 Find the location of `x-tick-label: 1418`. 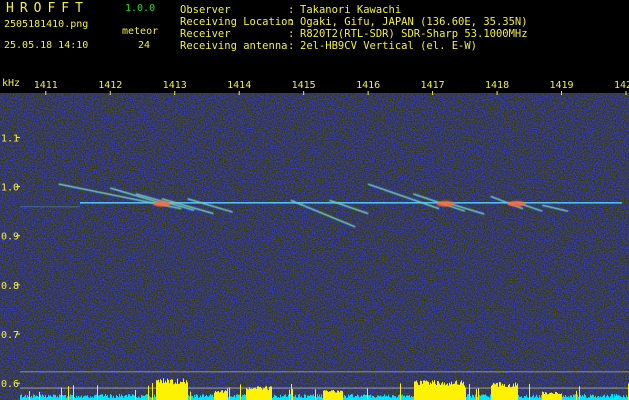

x-tick-label: 1418 is located at coordinates (497, 85).